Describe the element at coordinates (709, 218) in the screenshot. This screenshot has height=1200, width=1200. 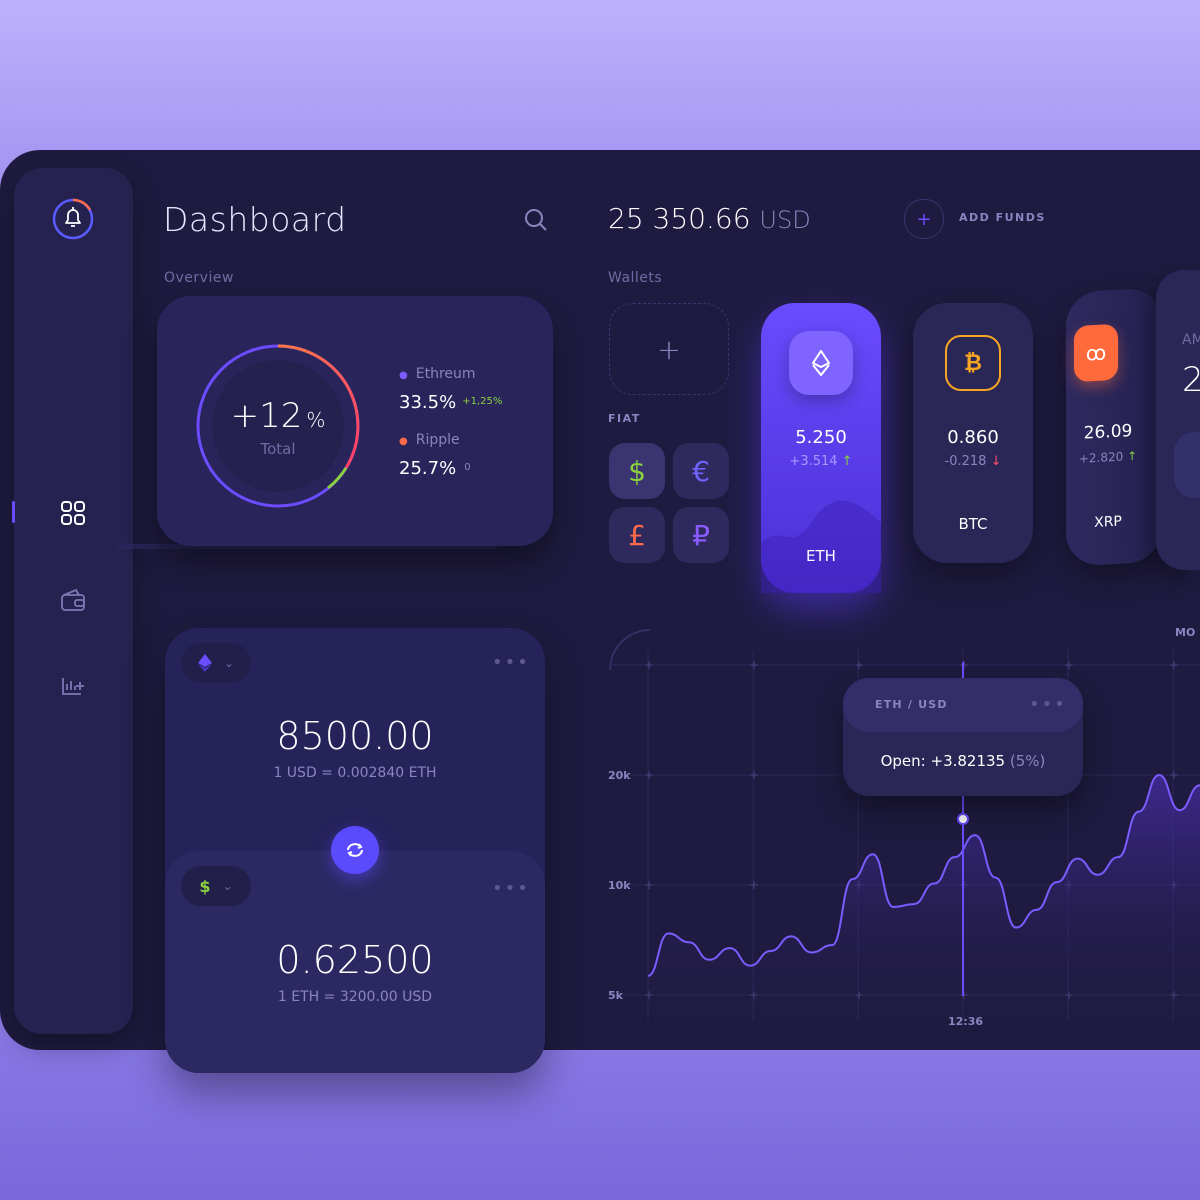
I see `total-balance: 25 350.66 USD` at that location.